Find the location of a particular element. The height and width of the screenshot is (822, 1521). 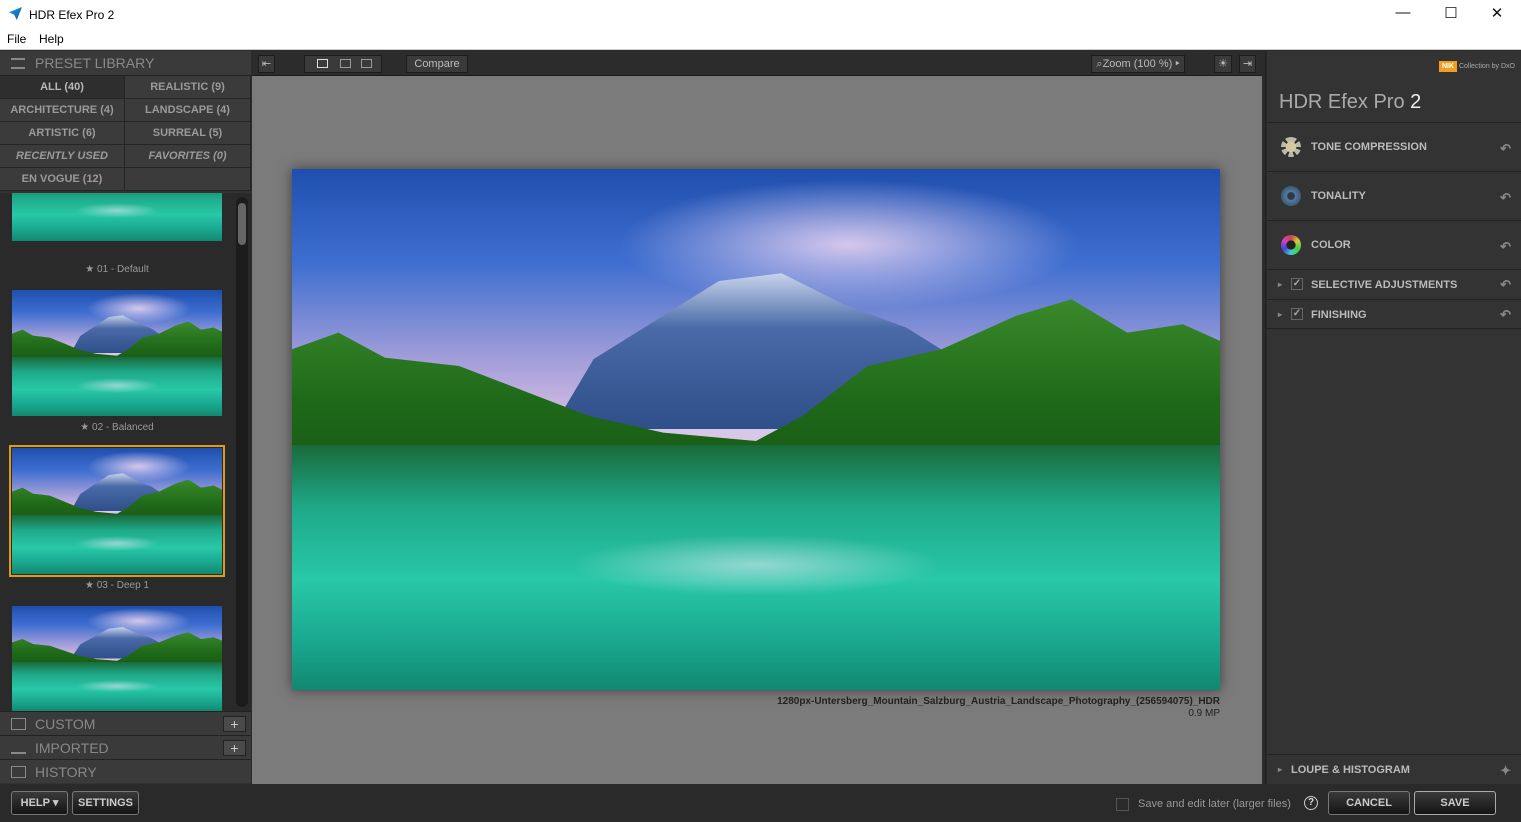

finishing-checkbox: ✓ is located at coordinates (1297, 314).